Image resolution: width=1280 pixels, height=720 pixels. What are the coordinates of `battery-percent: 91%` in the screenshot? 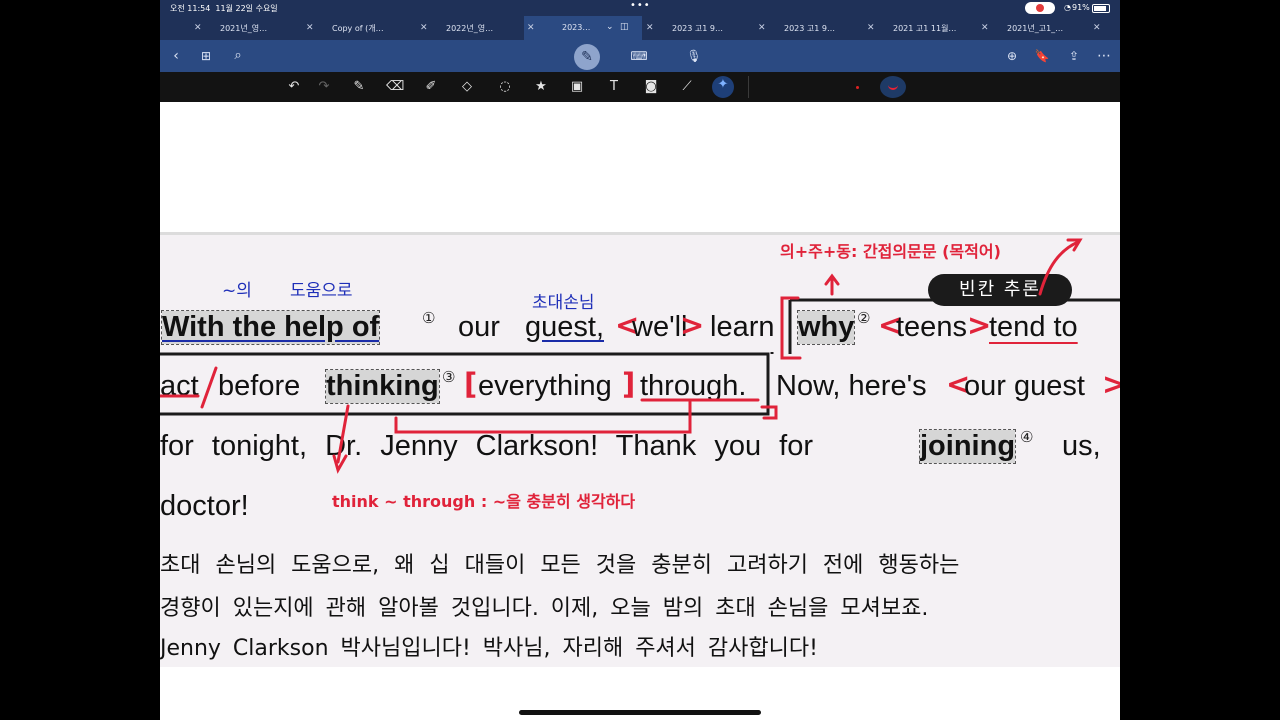 It's located at (1081, 7).